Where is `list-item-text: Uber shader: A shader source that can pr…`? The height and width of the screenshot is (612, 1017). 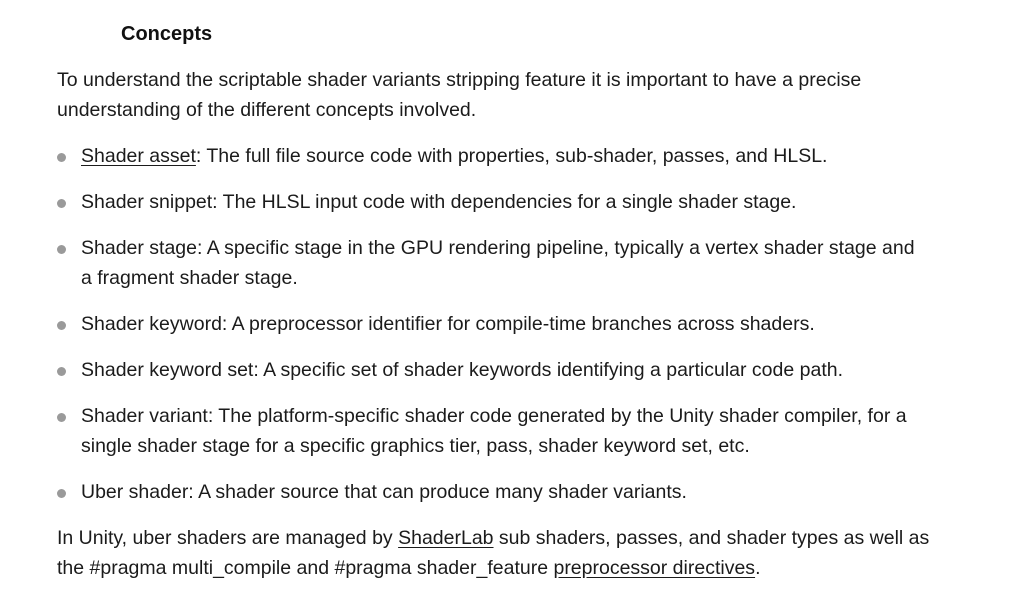
list-item-text: Uber shader: A shader source that can pr… is located at coordinates (384, 492).